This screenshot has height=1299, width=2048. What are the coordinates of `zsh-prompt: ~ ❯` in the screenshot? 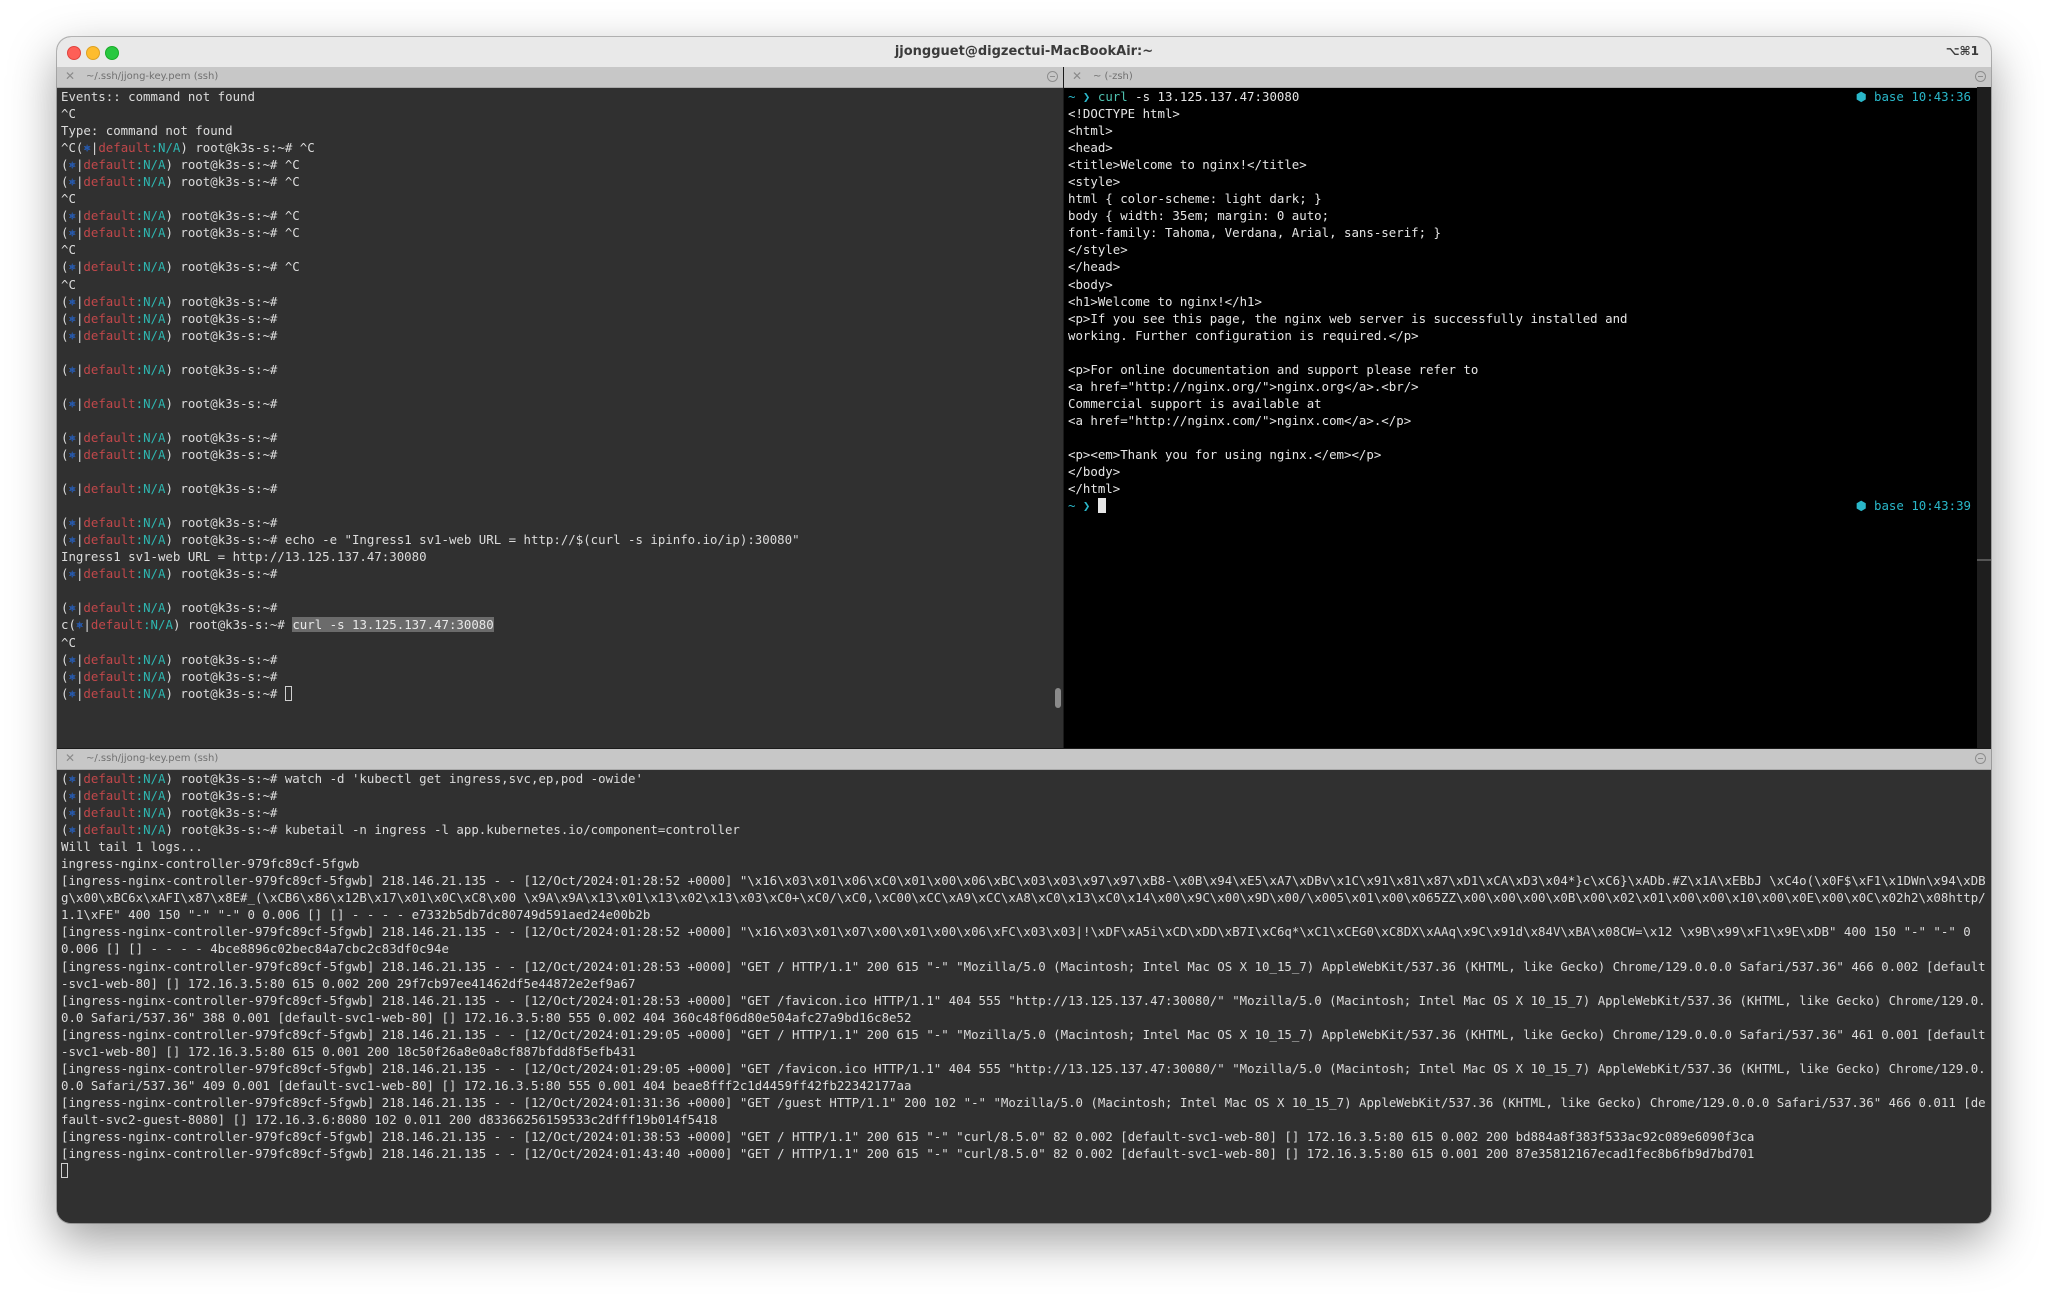 It's located at (1079, 96).